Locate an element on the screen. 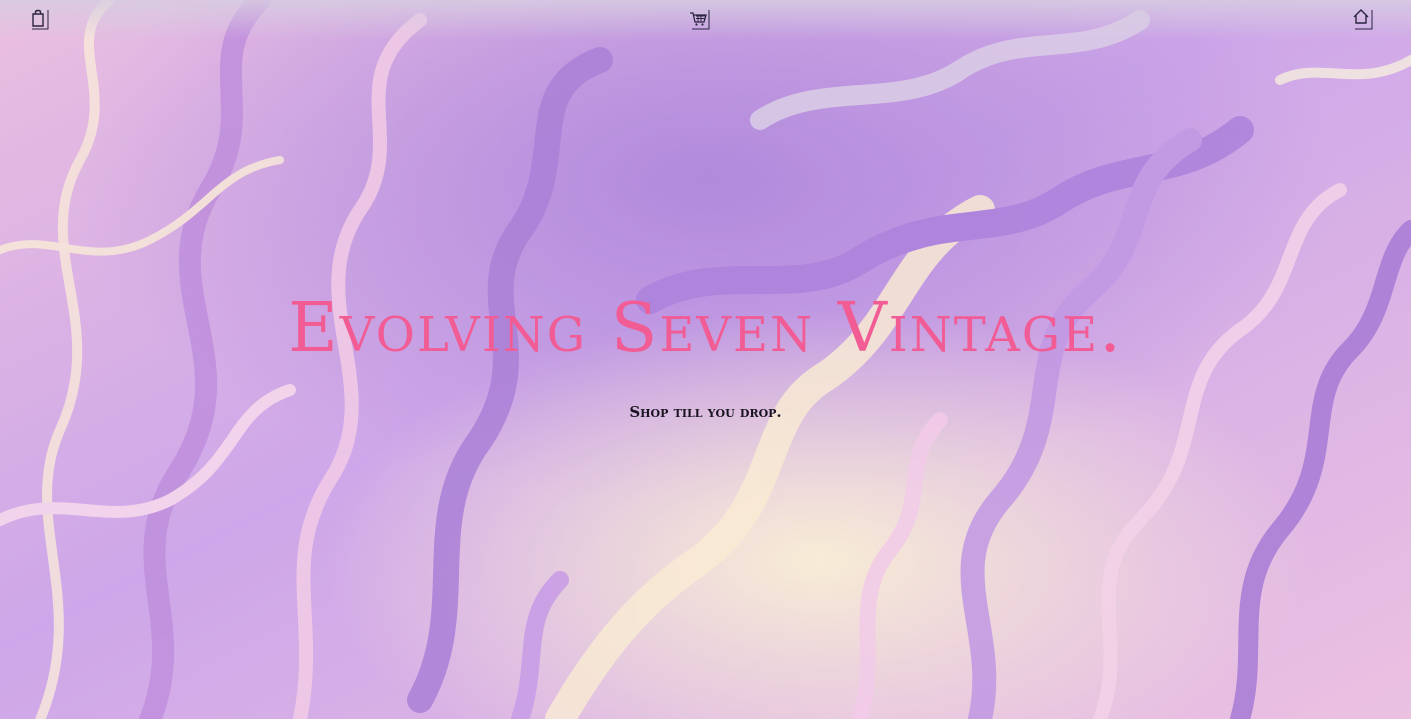  shopping-cart-icon is located at coordinates (700, 18).